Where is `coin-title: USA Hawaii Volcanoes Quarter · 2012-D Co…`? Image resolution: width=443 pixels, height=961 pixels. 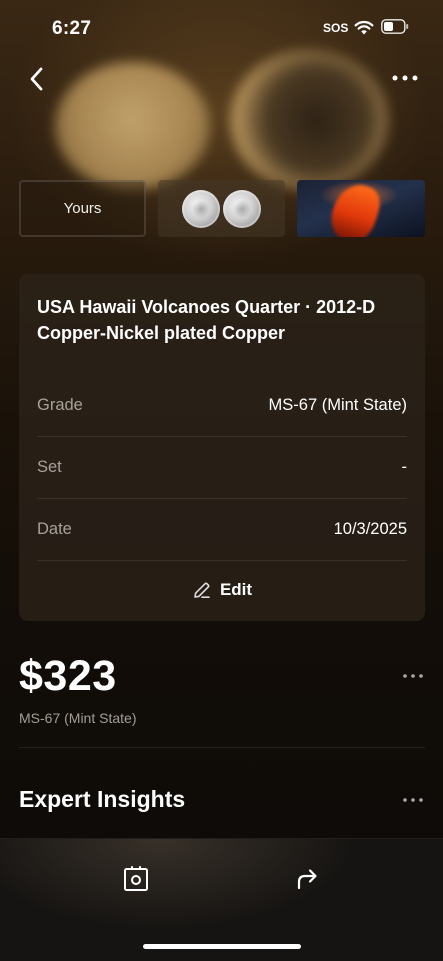 coin-title: USA Hawaii Volcanoes Quarter · 2012-D Co… is located at coordinates (206, 320).